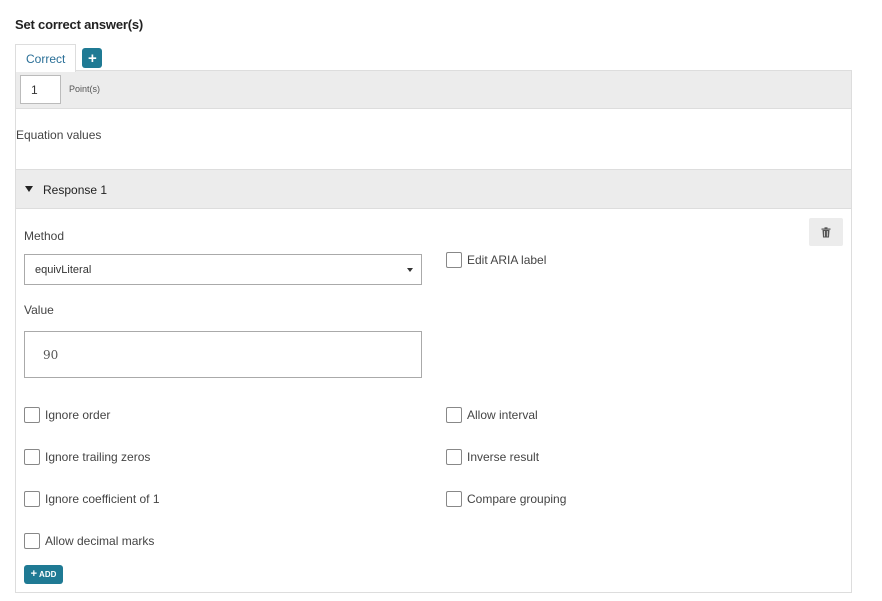 This screenshot has width=882, height=601. I want to click on edit-aria-label-checkbox: Edit ARIA label, so click(496, 260).